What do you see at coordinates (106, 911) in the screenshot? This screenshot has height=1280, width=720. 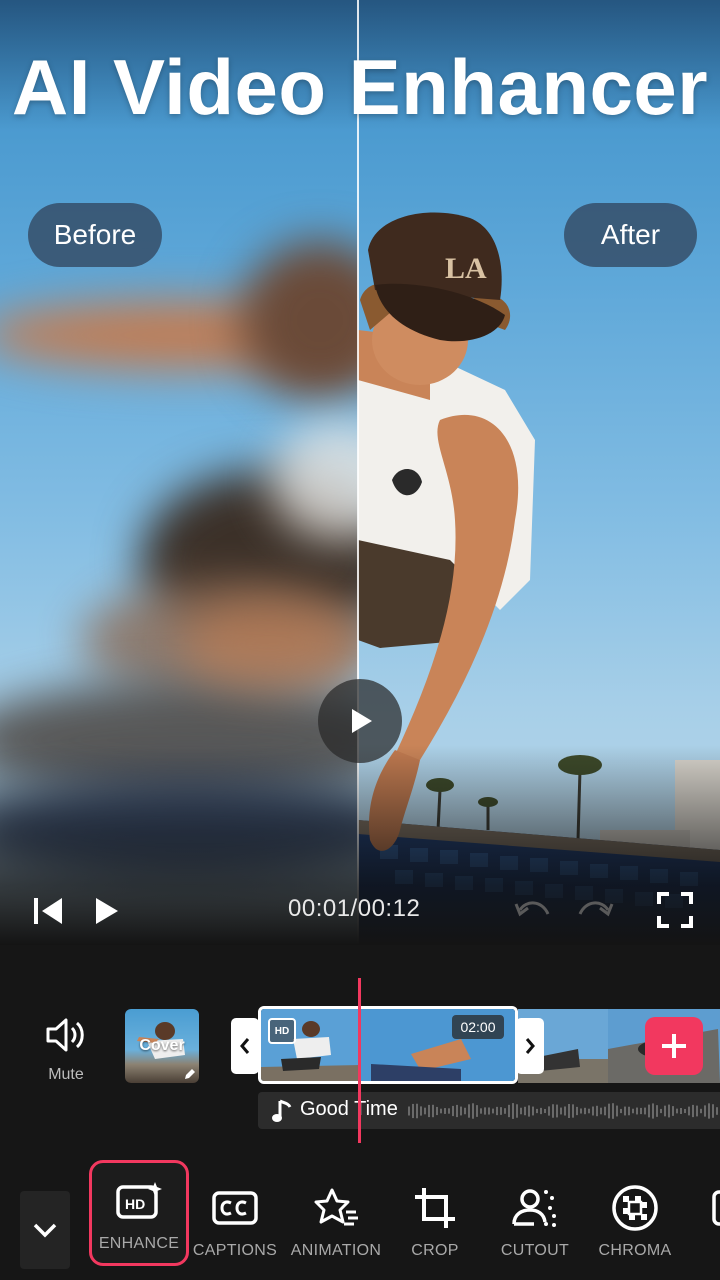 I see `play-icon-small` at bounding box center [106, 911].